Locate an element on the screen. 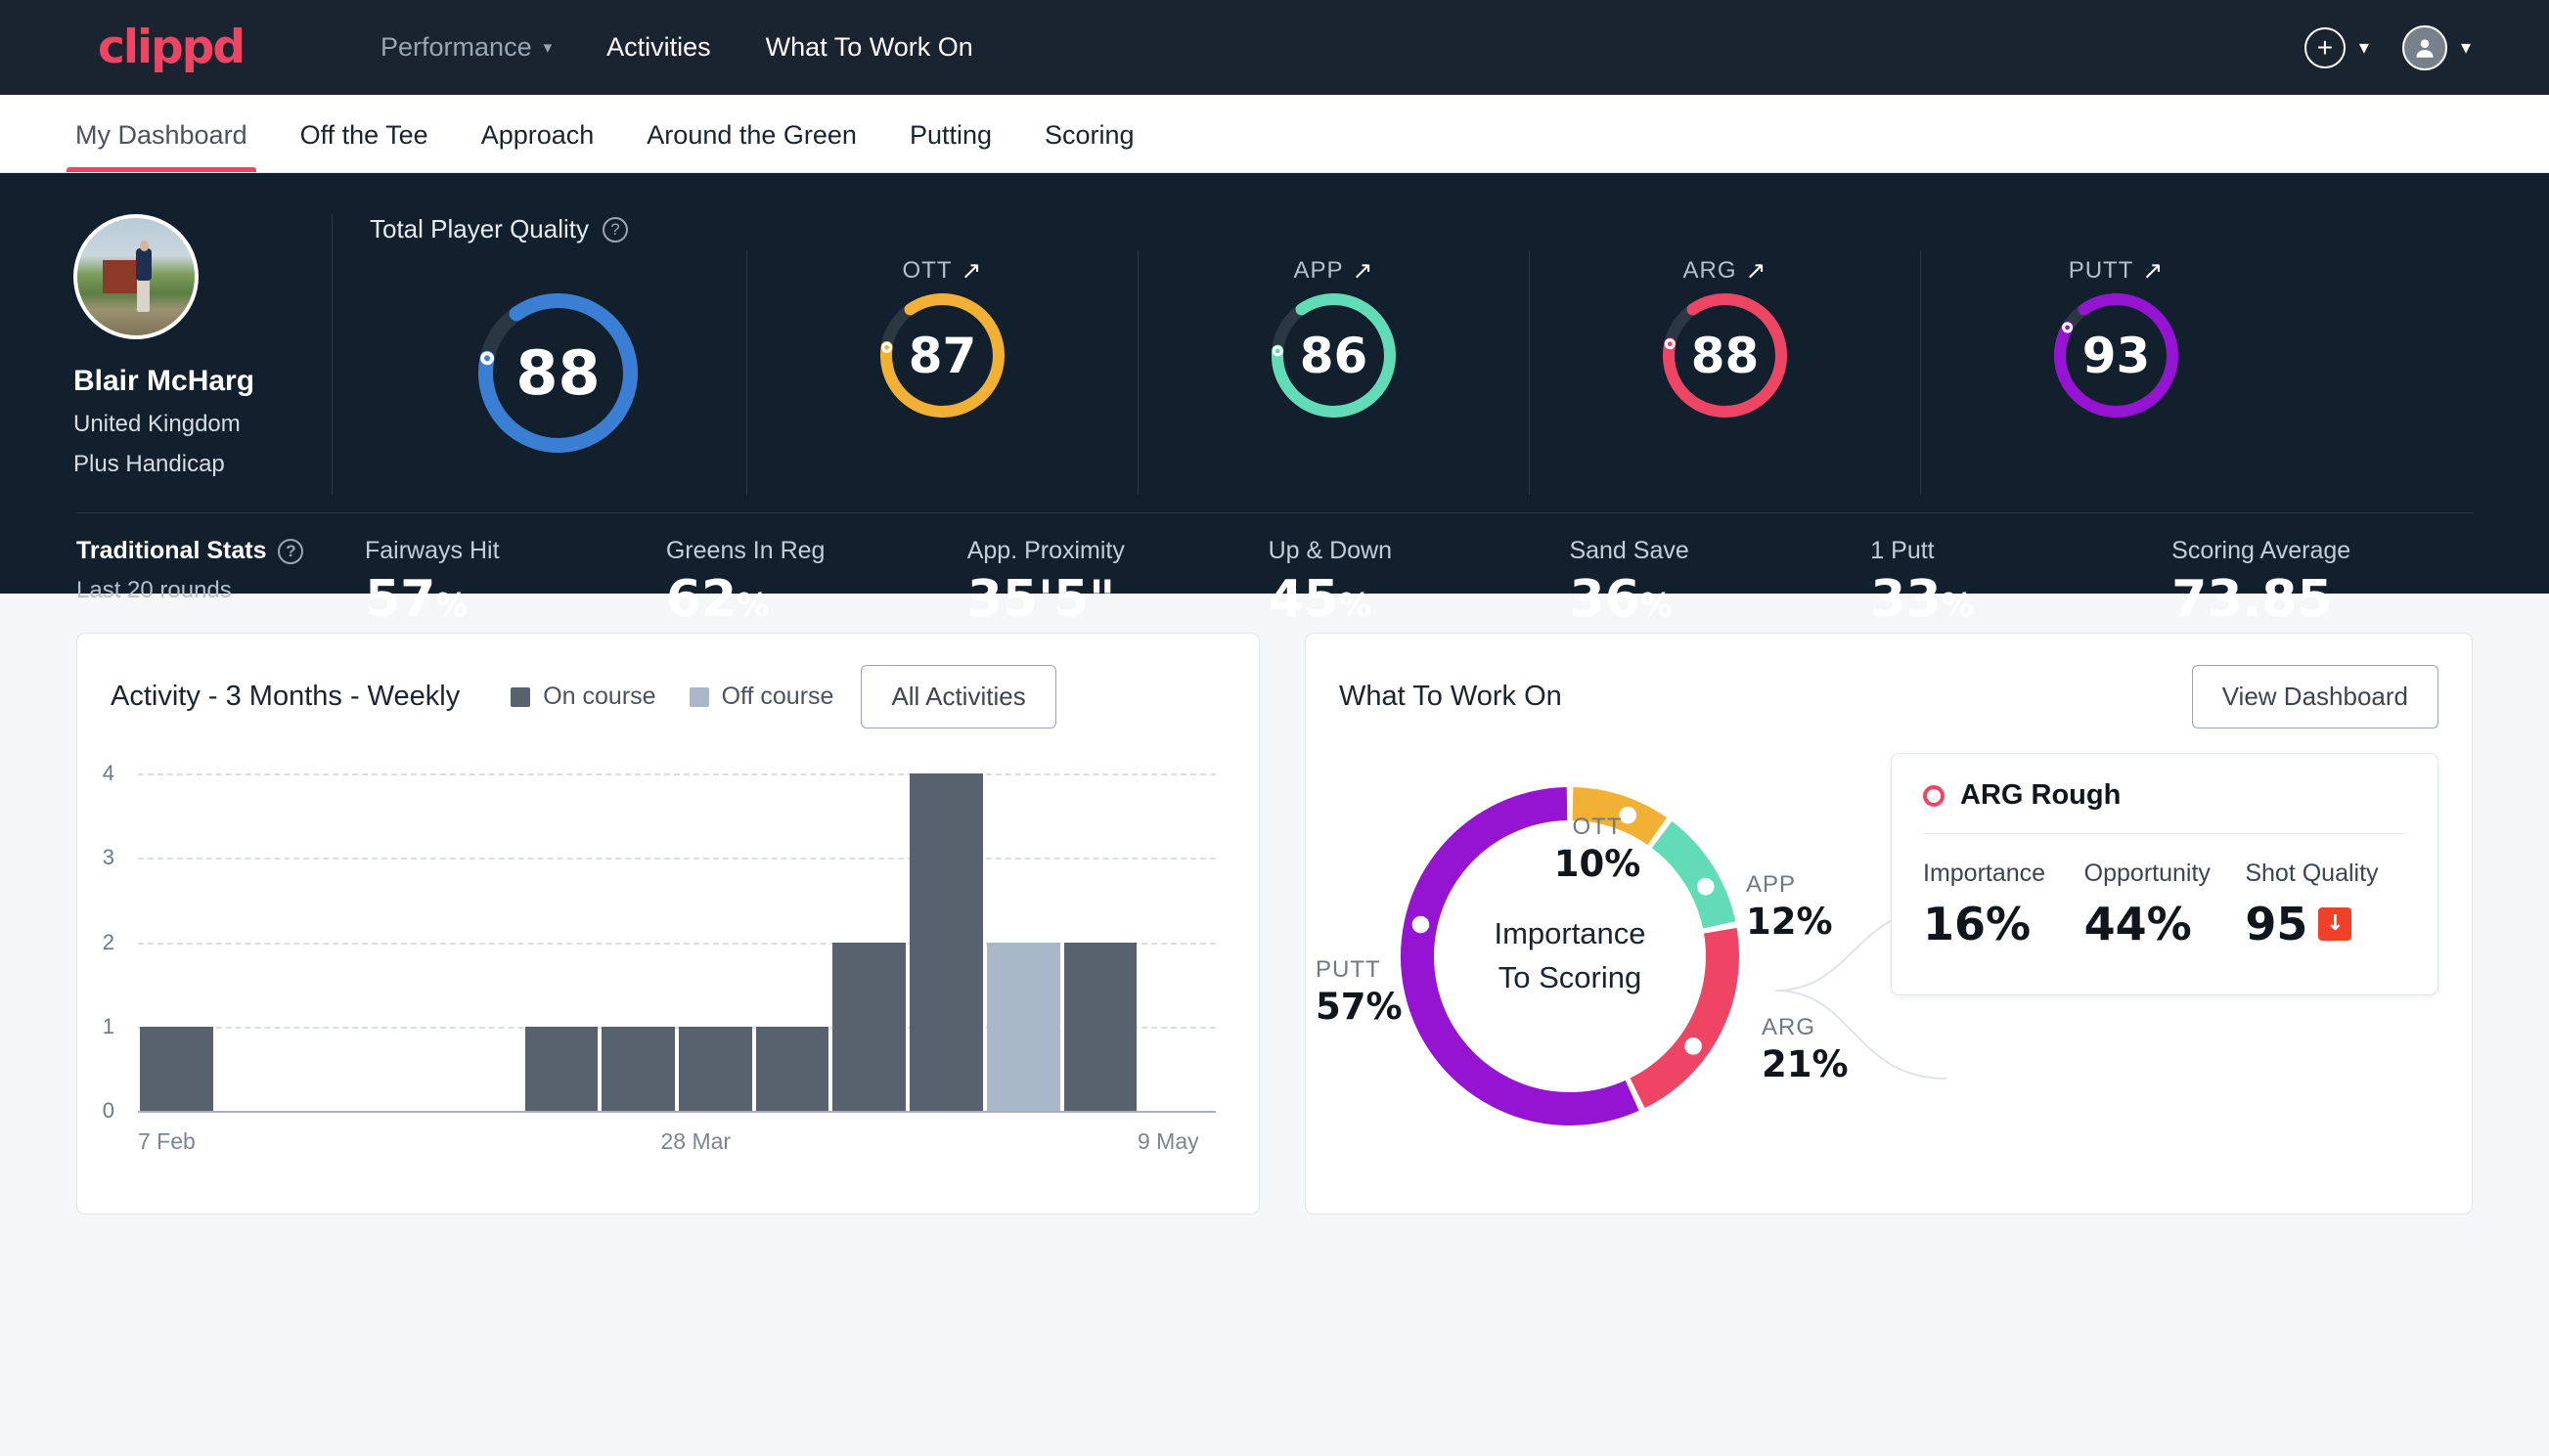 Image resolution: width=2549 pixels, height=1456 pixels. gauge-arg-label: ARG ↗ is located at coordinates (1725, 271).